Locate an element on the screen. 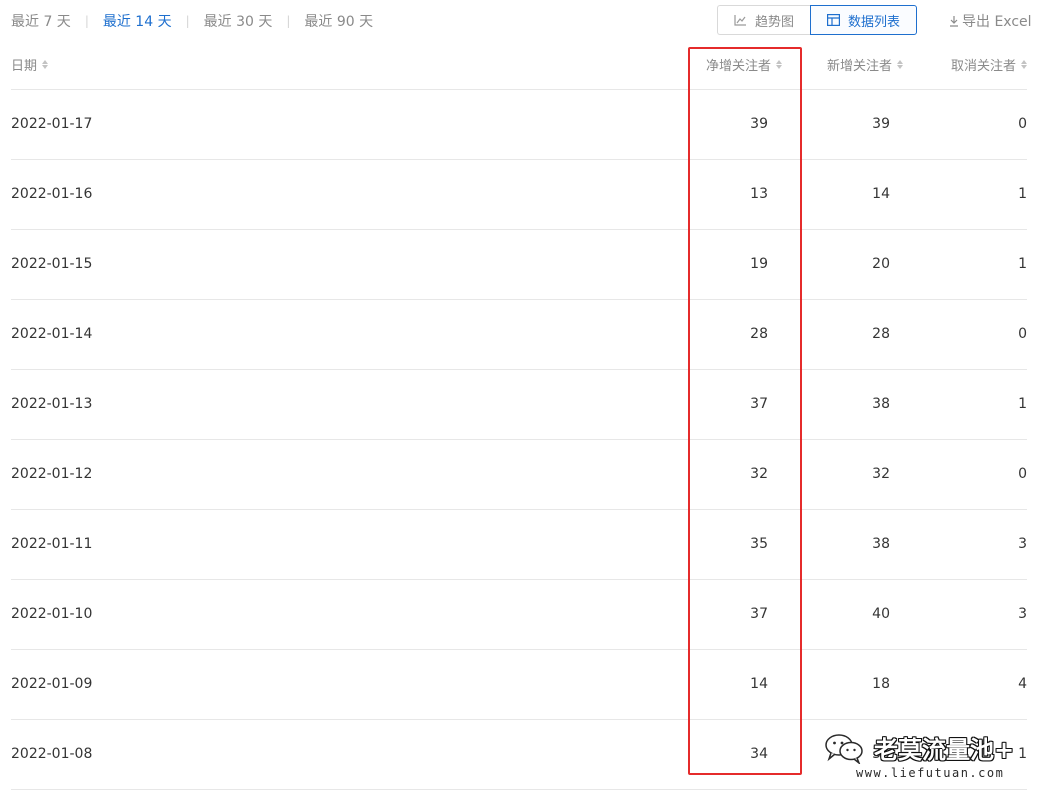 The height and width of the screenshot is (791, 1052). range-7-days: 最近 7 天 is located at coordinates (41, 21).